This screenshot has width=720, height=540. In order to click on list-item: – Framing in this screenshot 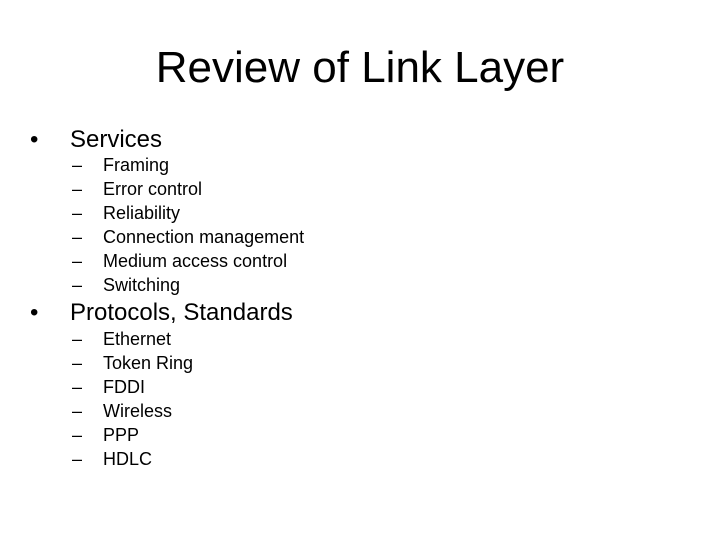, I will do `click(188, 165)`.